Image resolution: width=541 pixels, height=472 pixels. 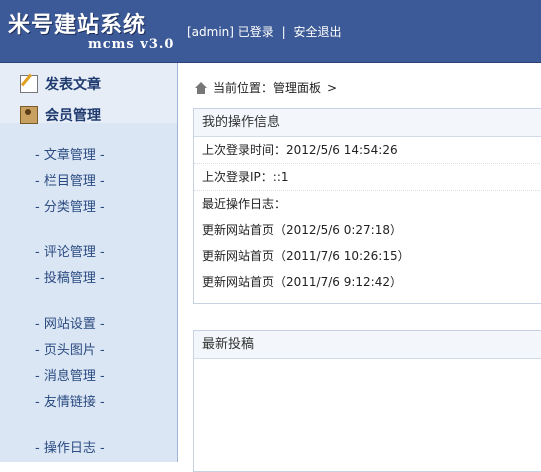 I want to click on sidebar-item-member-management: 会员管理, so click(x=60, y=115).